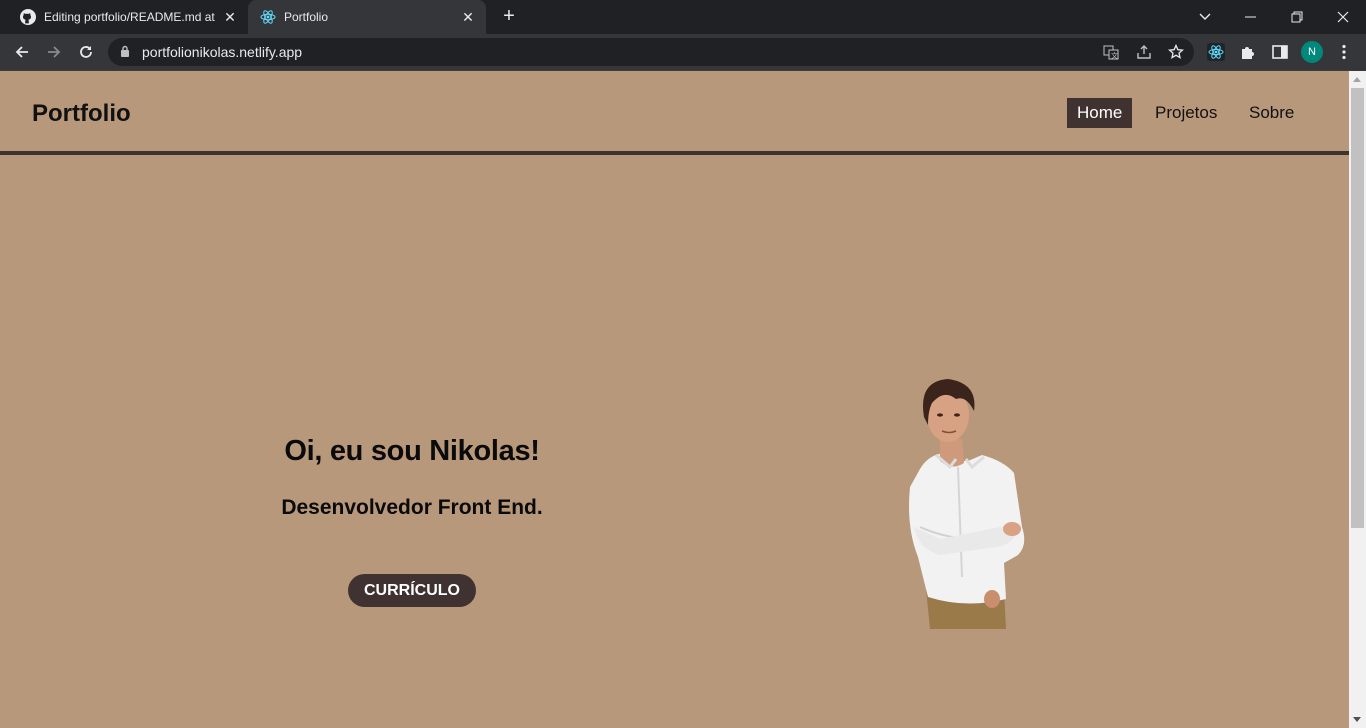 Image resolution: width=1366 pixels, height=728 pixels. I want to click on close-window-button, so click(1343, 17).